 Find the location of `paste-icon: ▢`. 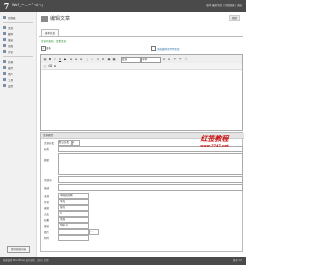

paste-icon: ▢ is located at coordinates (45, 66).